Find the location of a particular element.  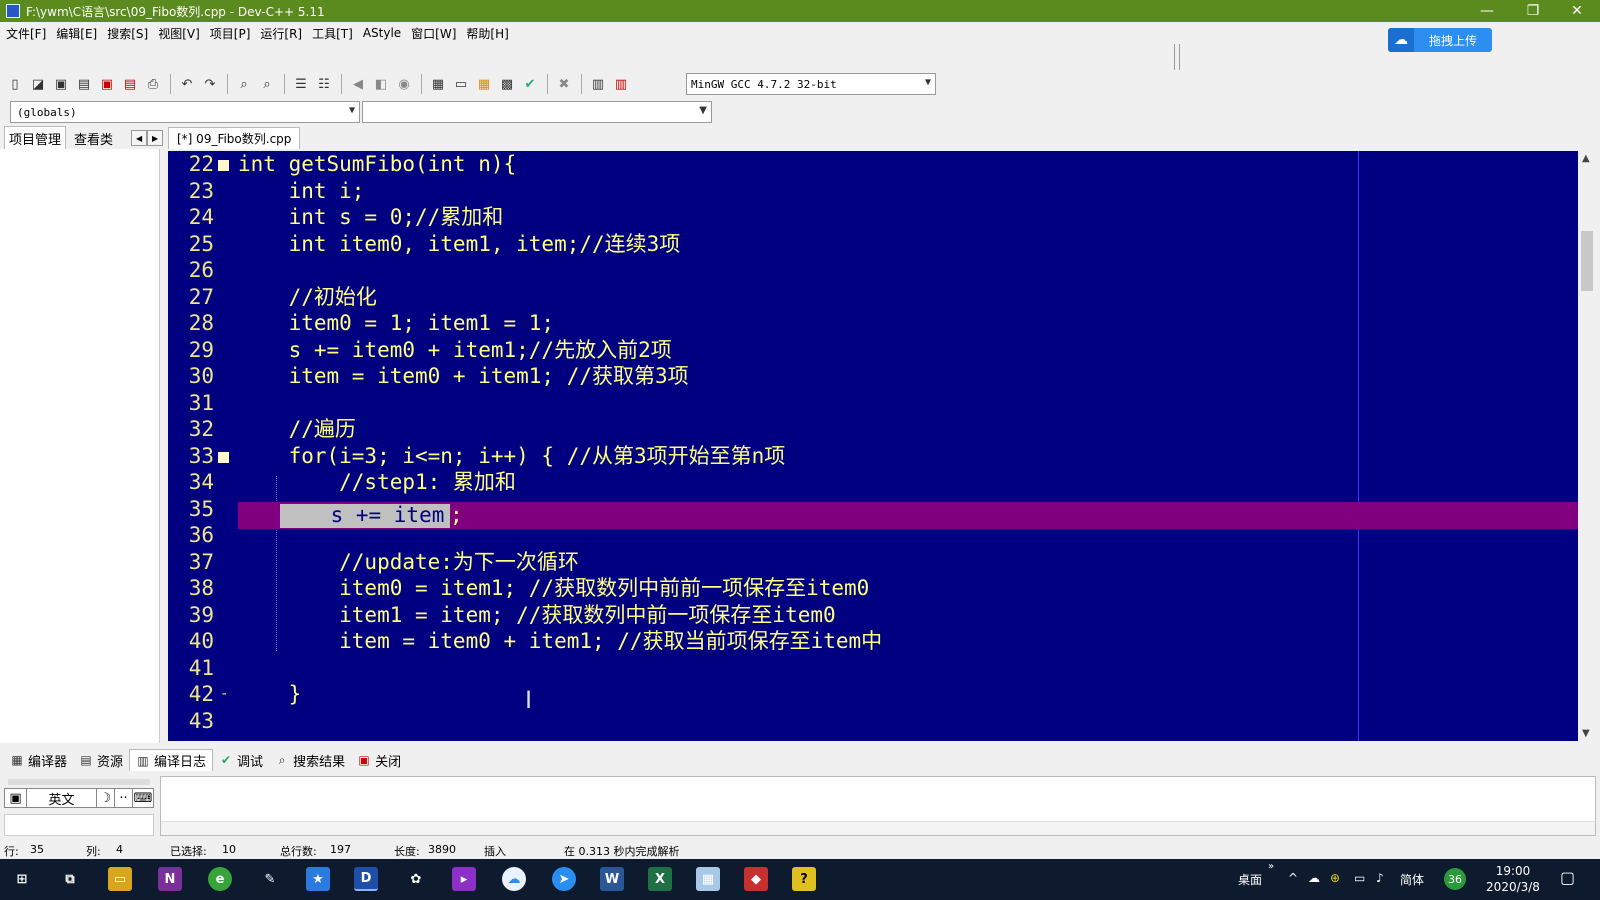

tab-compiler: ▦ 编译器 is located at coordinates (38, 760).